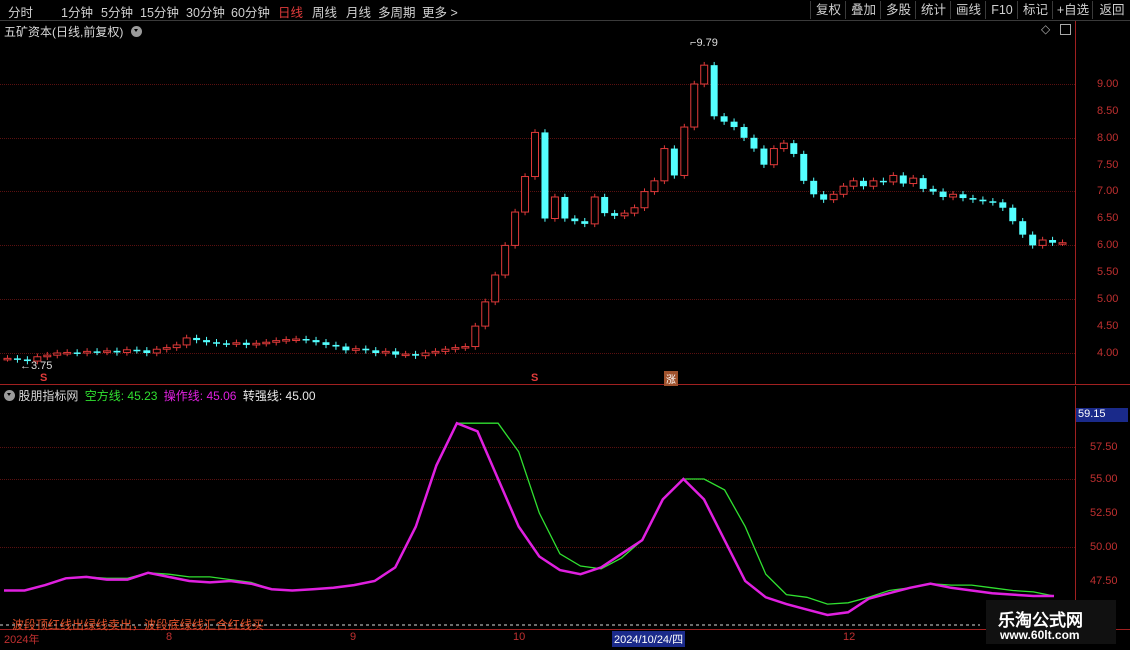  What do you see at coordinates (849, 637) in the screenshot?
I see `x-tick: 12` at bounding box center [849, 637].